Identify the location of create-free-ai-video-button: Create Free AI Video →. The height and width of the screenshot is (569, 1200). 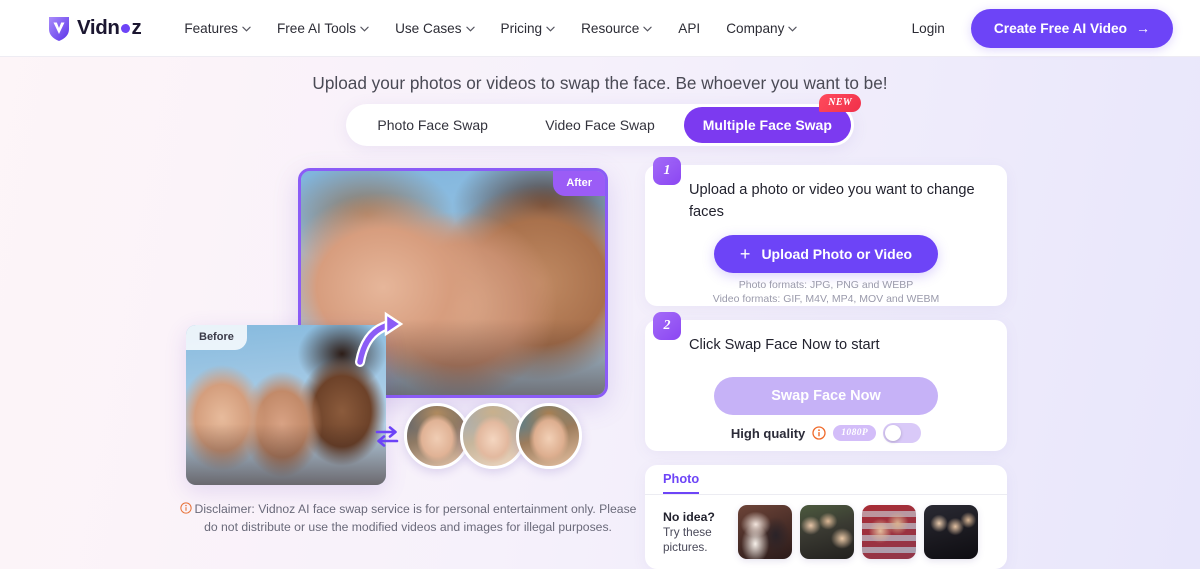
(1071, 28).